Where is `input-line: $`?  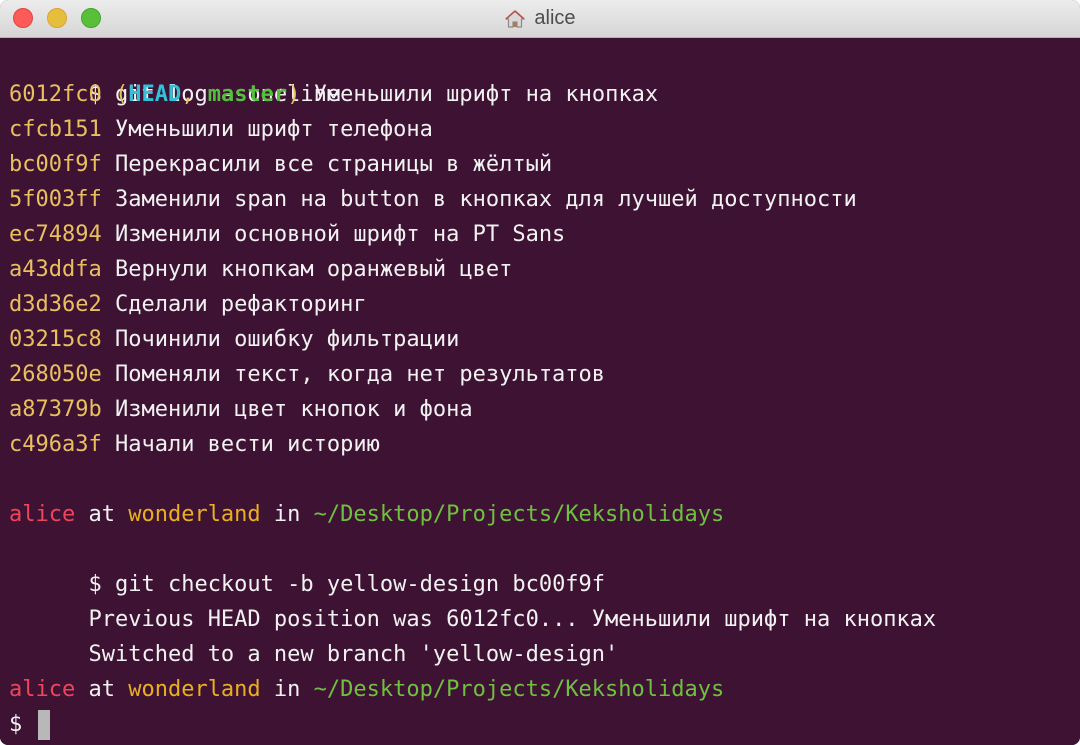
input-line: $ is located at coordinates (544, 724).